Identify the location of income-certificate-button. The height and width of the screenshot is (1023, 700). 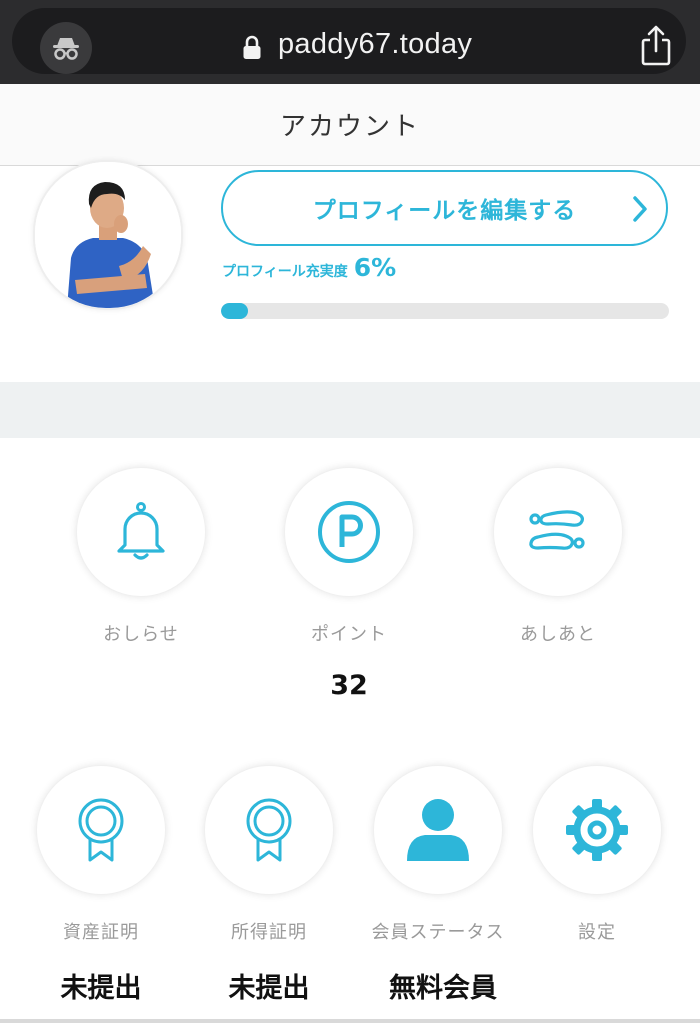
(269, 830).